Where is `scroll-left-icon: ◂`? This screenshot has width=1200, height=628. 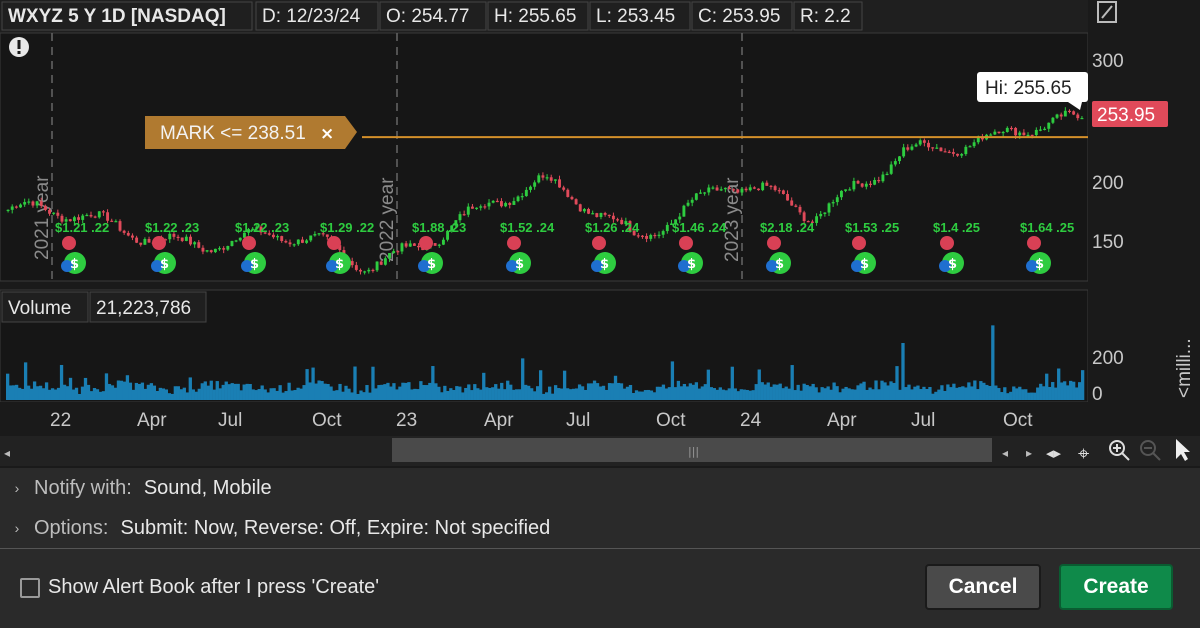
scroll-left-icon: ◂ is located at coordinates (7, 453).